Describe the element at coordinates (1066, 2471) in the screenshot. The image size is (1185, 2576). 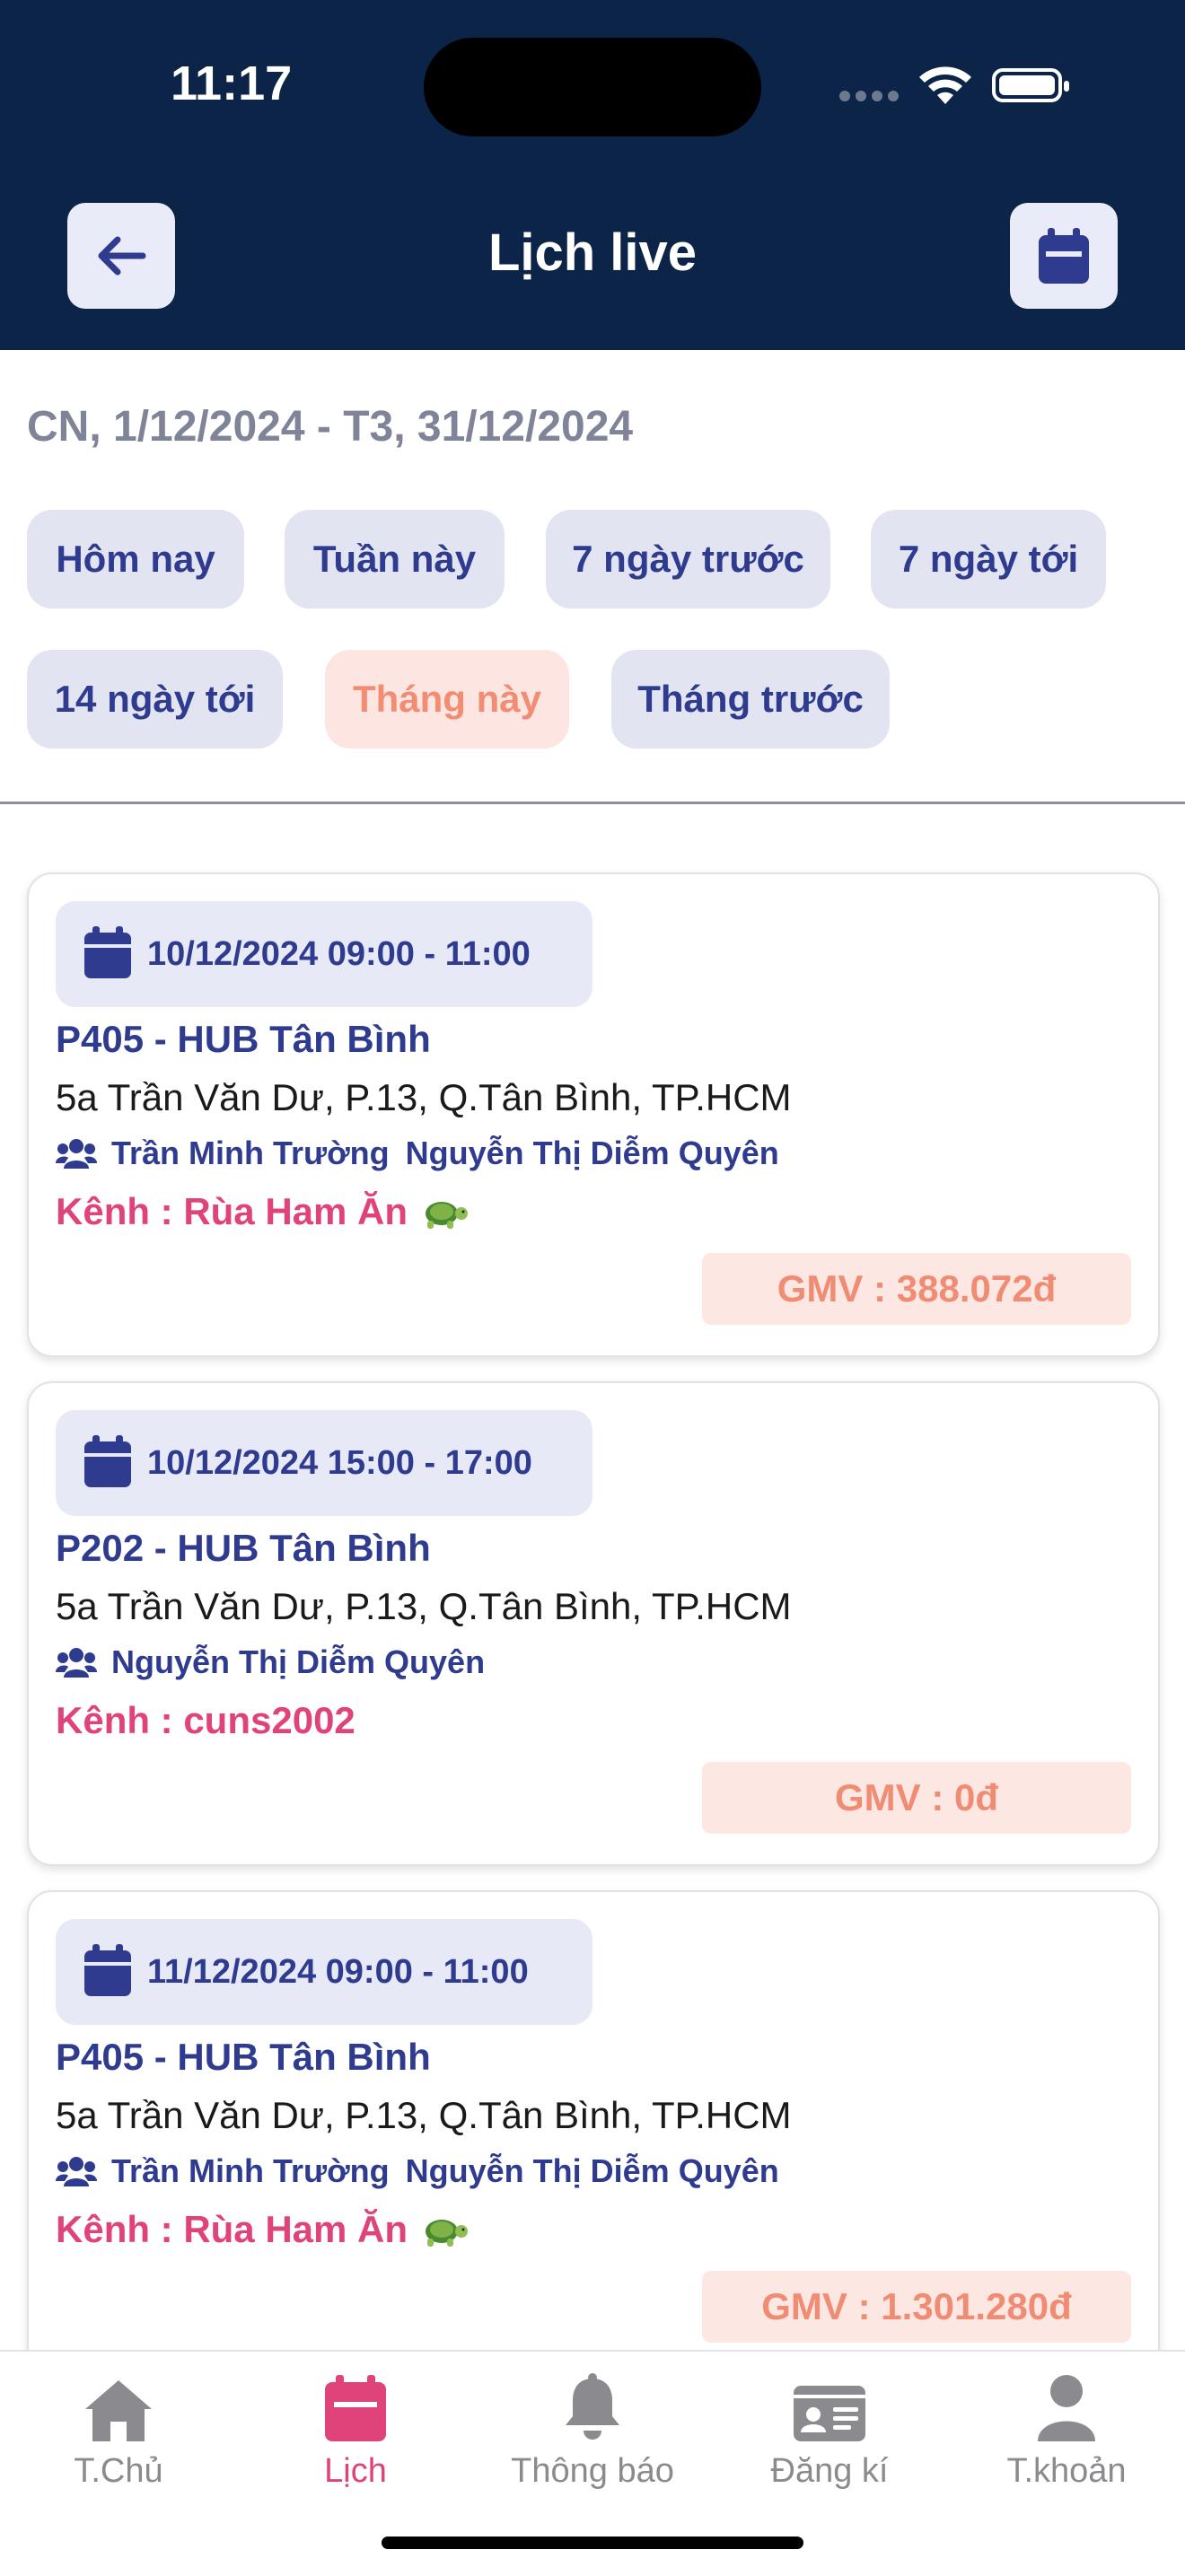
I see `tab-label: T.khoản` at that location.